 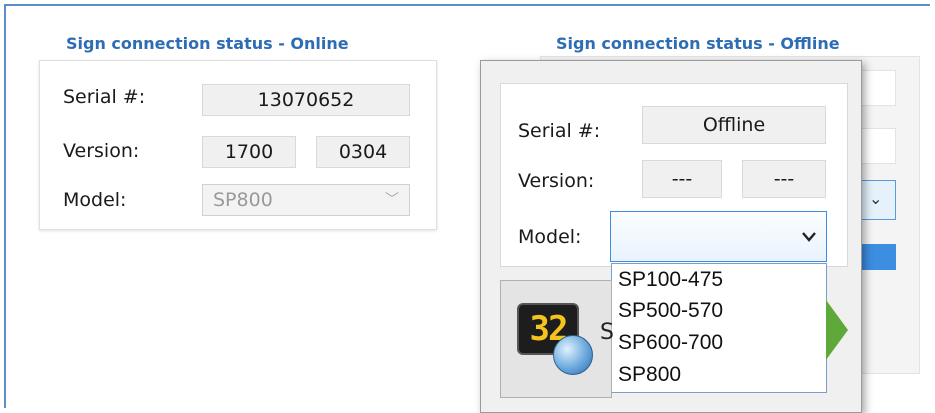 What do you see at coordinates (809, 237) in the screenshot?
I see `chevron-down-icon` at bounding box center [809, 237].